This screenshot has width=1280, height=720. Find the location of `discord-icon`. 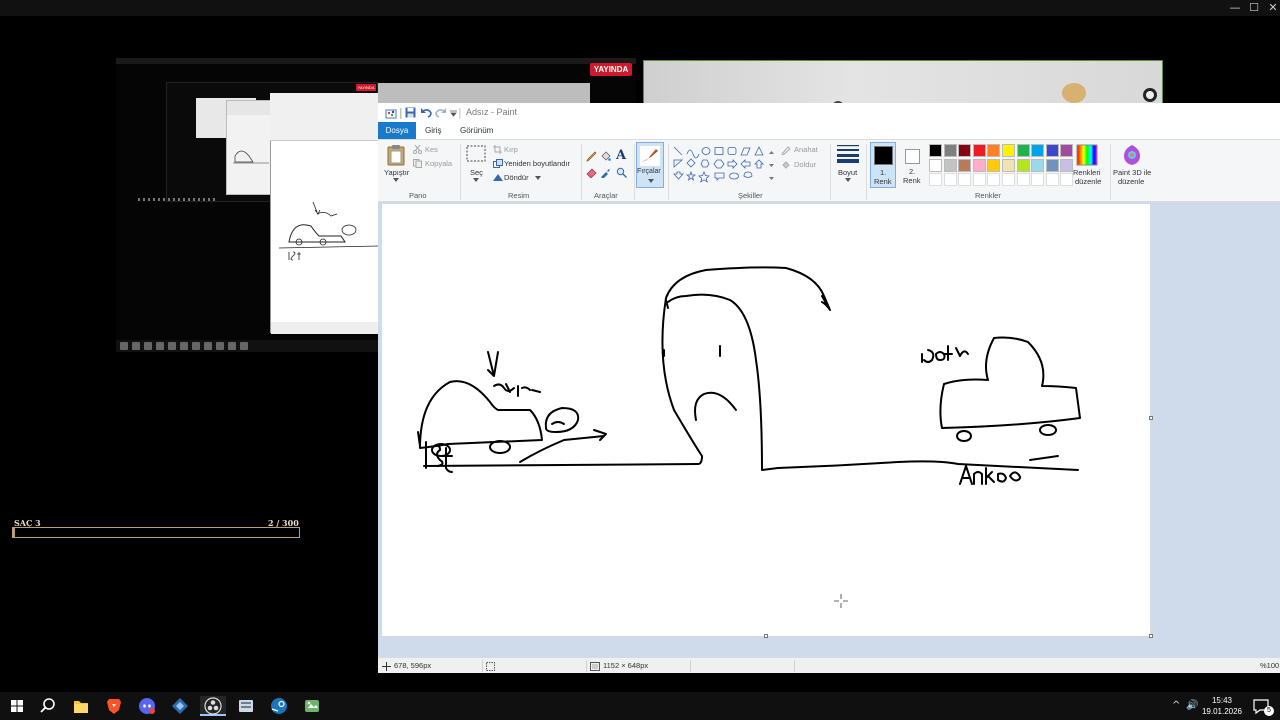

discord-icon is located at coordinates (147, 706).